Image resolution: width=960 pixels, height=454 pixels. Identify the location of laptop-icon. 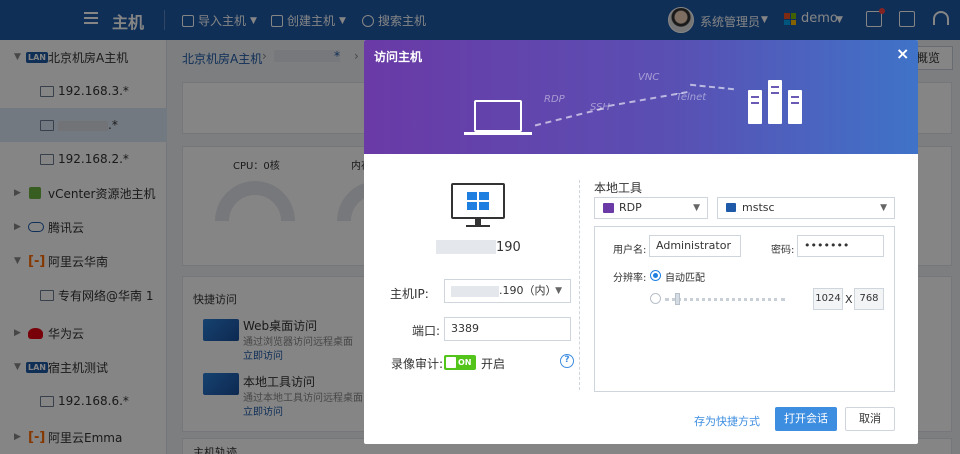
(498, 117).